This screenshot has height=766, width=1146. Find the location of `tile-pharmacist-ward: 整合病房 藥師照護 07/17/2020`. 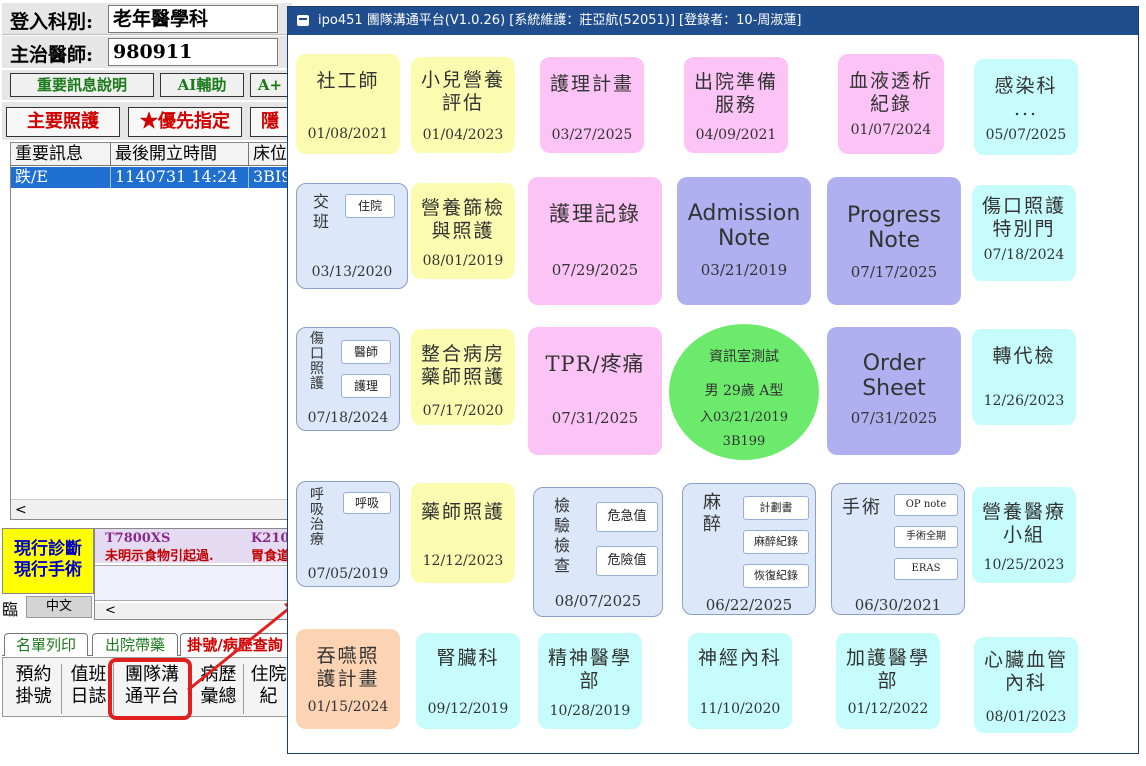

tile-pharmacist-ward: 整合病房 藥師照護 07/17/2020 is located at coordinates (463, 377).